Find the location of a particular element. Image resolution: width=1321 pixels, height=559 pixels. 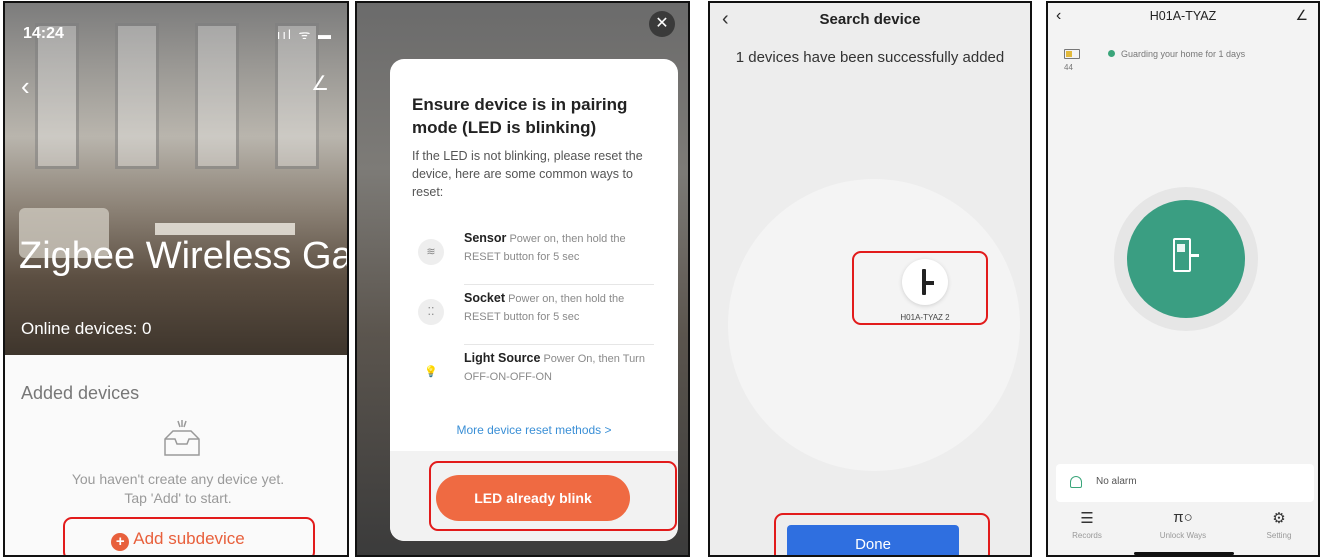

alarm-row: No alarm is located at coordinates (1185, 483).